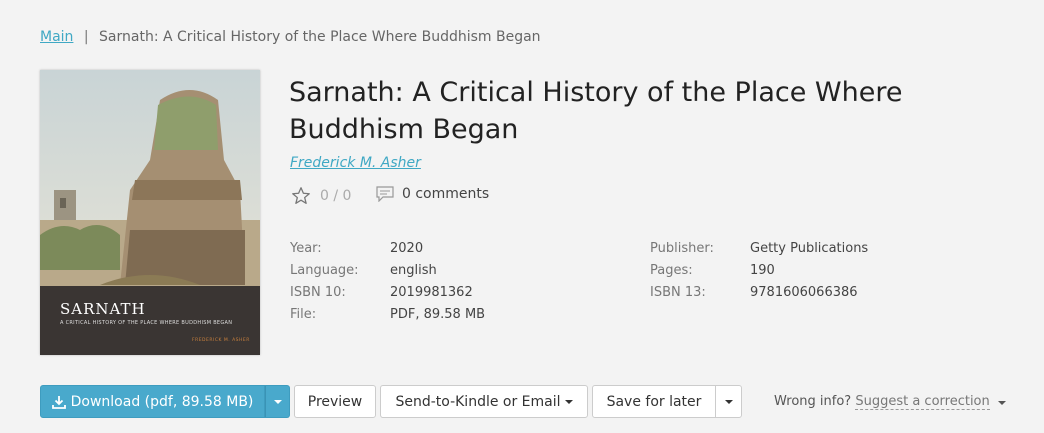 The height and width of the screenshot is (433, 1044). Describe the element at coordinates (922, 402) in the screenshot. I see `suggest-correction-link: Suggest a correction` at that location.